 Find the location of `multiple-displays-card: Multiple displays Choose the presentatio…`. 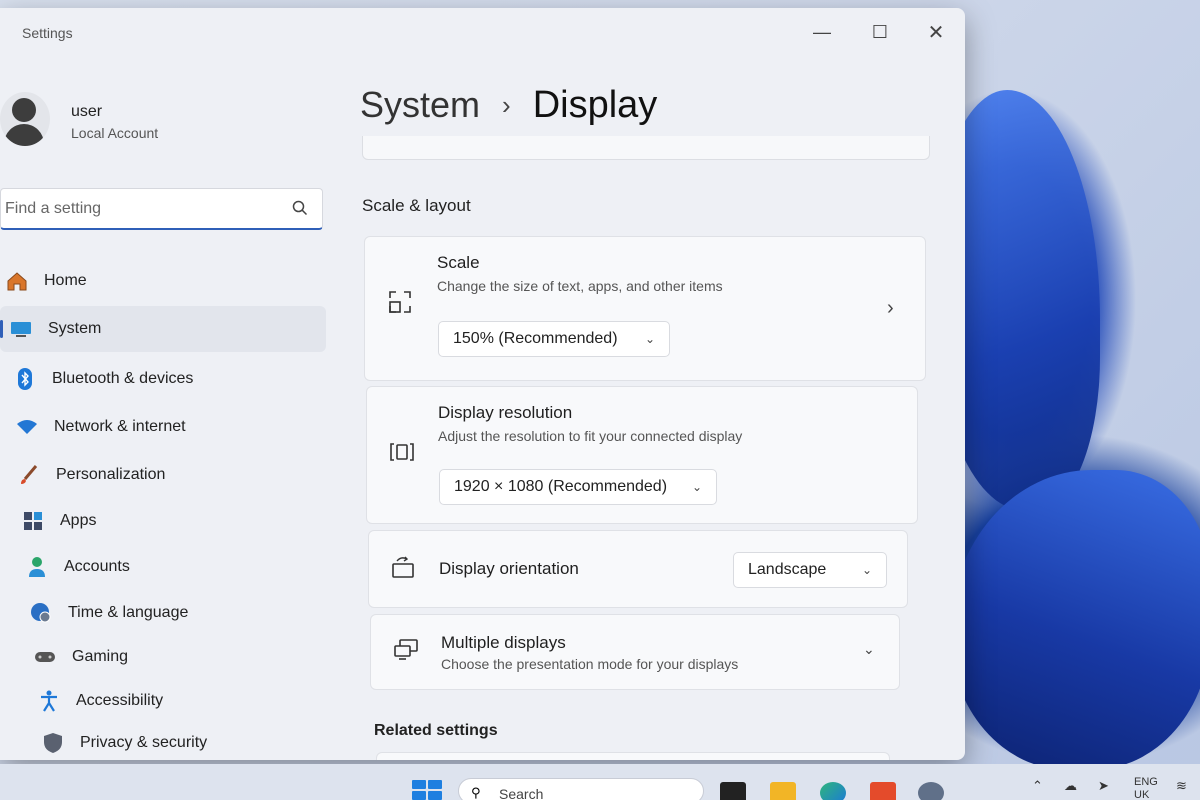

multiple-displays-card: Multiple displays Choose the presentatio… is located at coordinates (635, 652).